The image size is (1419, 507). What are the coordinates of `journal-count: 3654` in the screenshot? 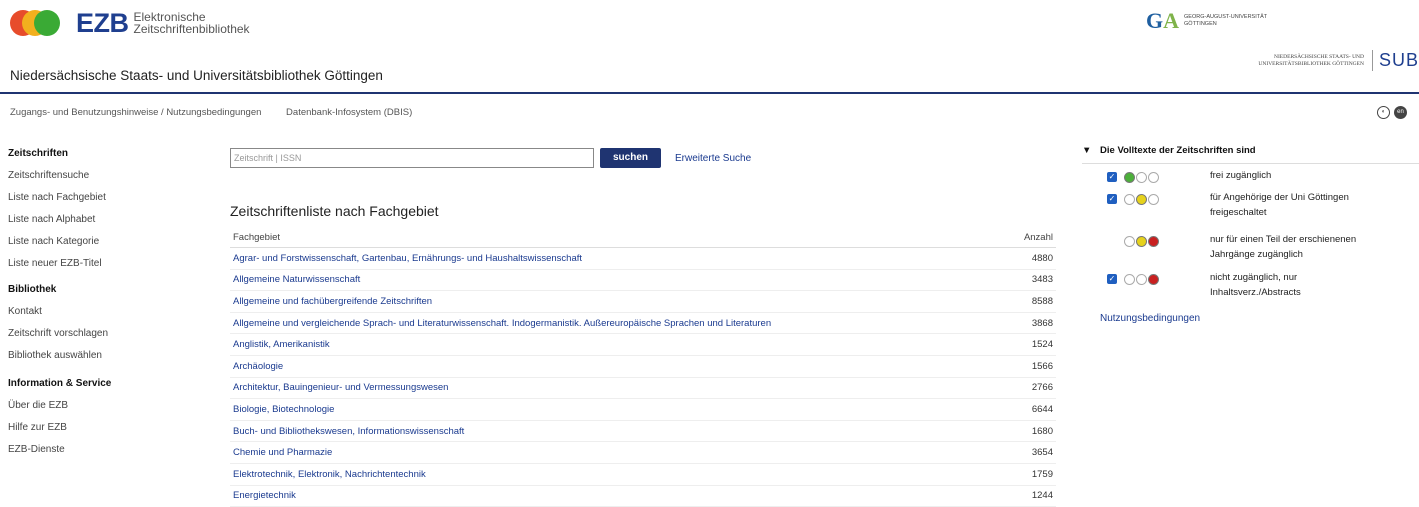 It's located at (1030, 452).